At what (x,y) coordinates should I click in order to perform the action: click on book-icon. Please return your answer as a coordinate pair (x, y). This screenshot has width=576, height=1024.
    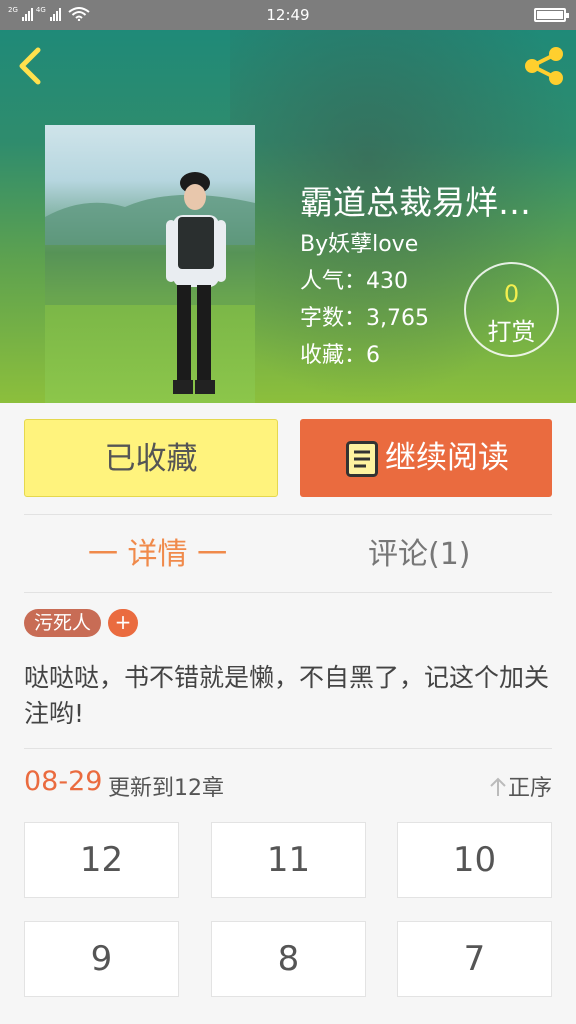
    Looking at the image, I should click on (362, 459).